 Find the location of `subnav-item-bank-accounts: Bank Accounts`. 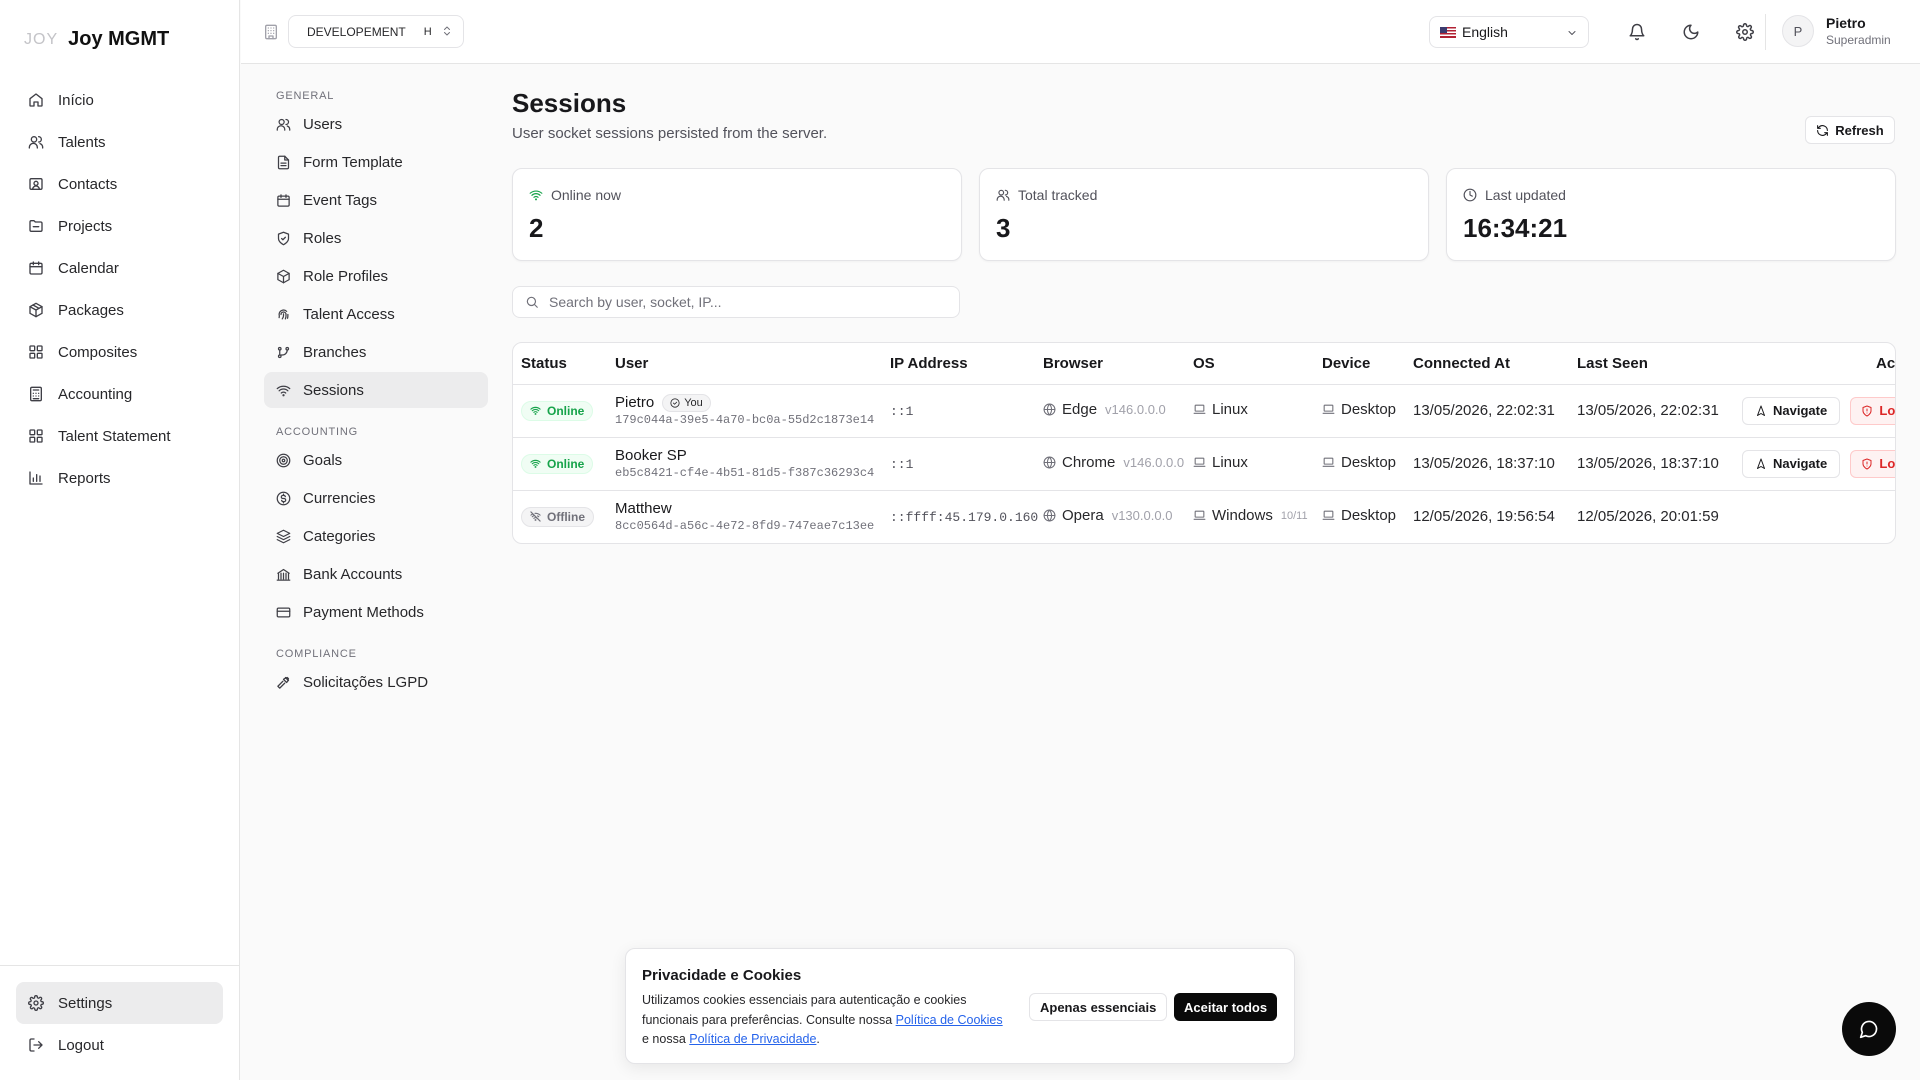

subnav-item-bank-accounts: Bank Accounts is located at coordinates (376, 574).